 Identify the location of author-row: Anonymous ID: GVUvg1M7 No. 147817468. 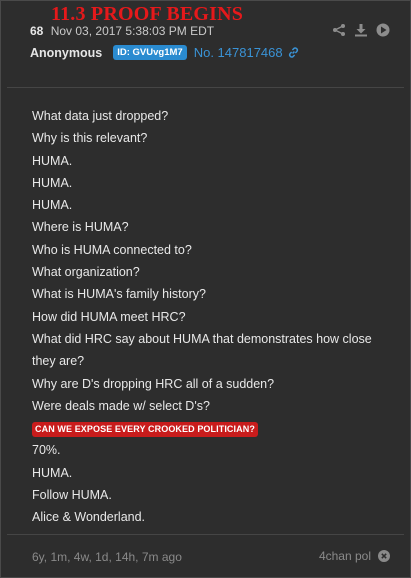
(165, 52).